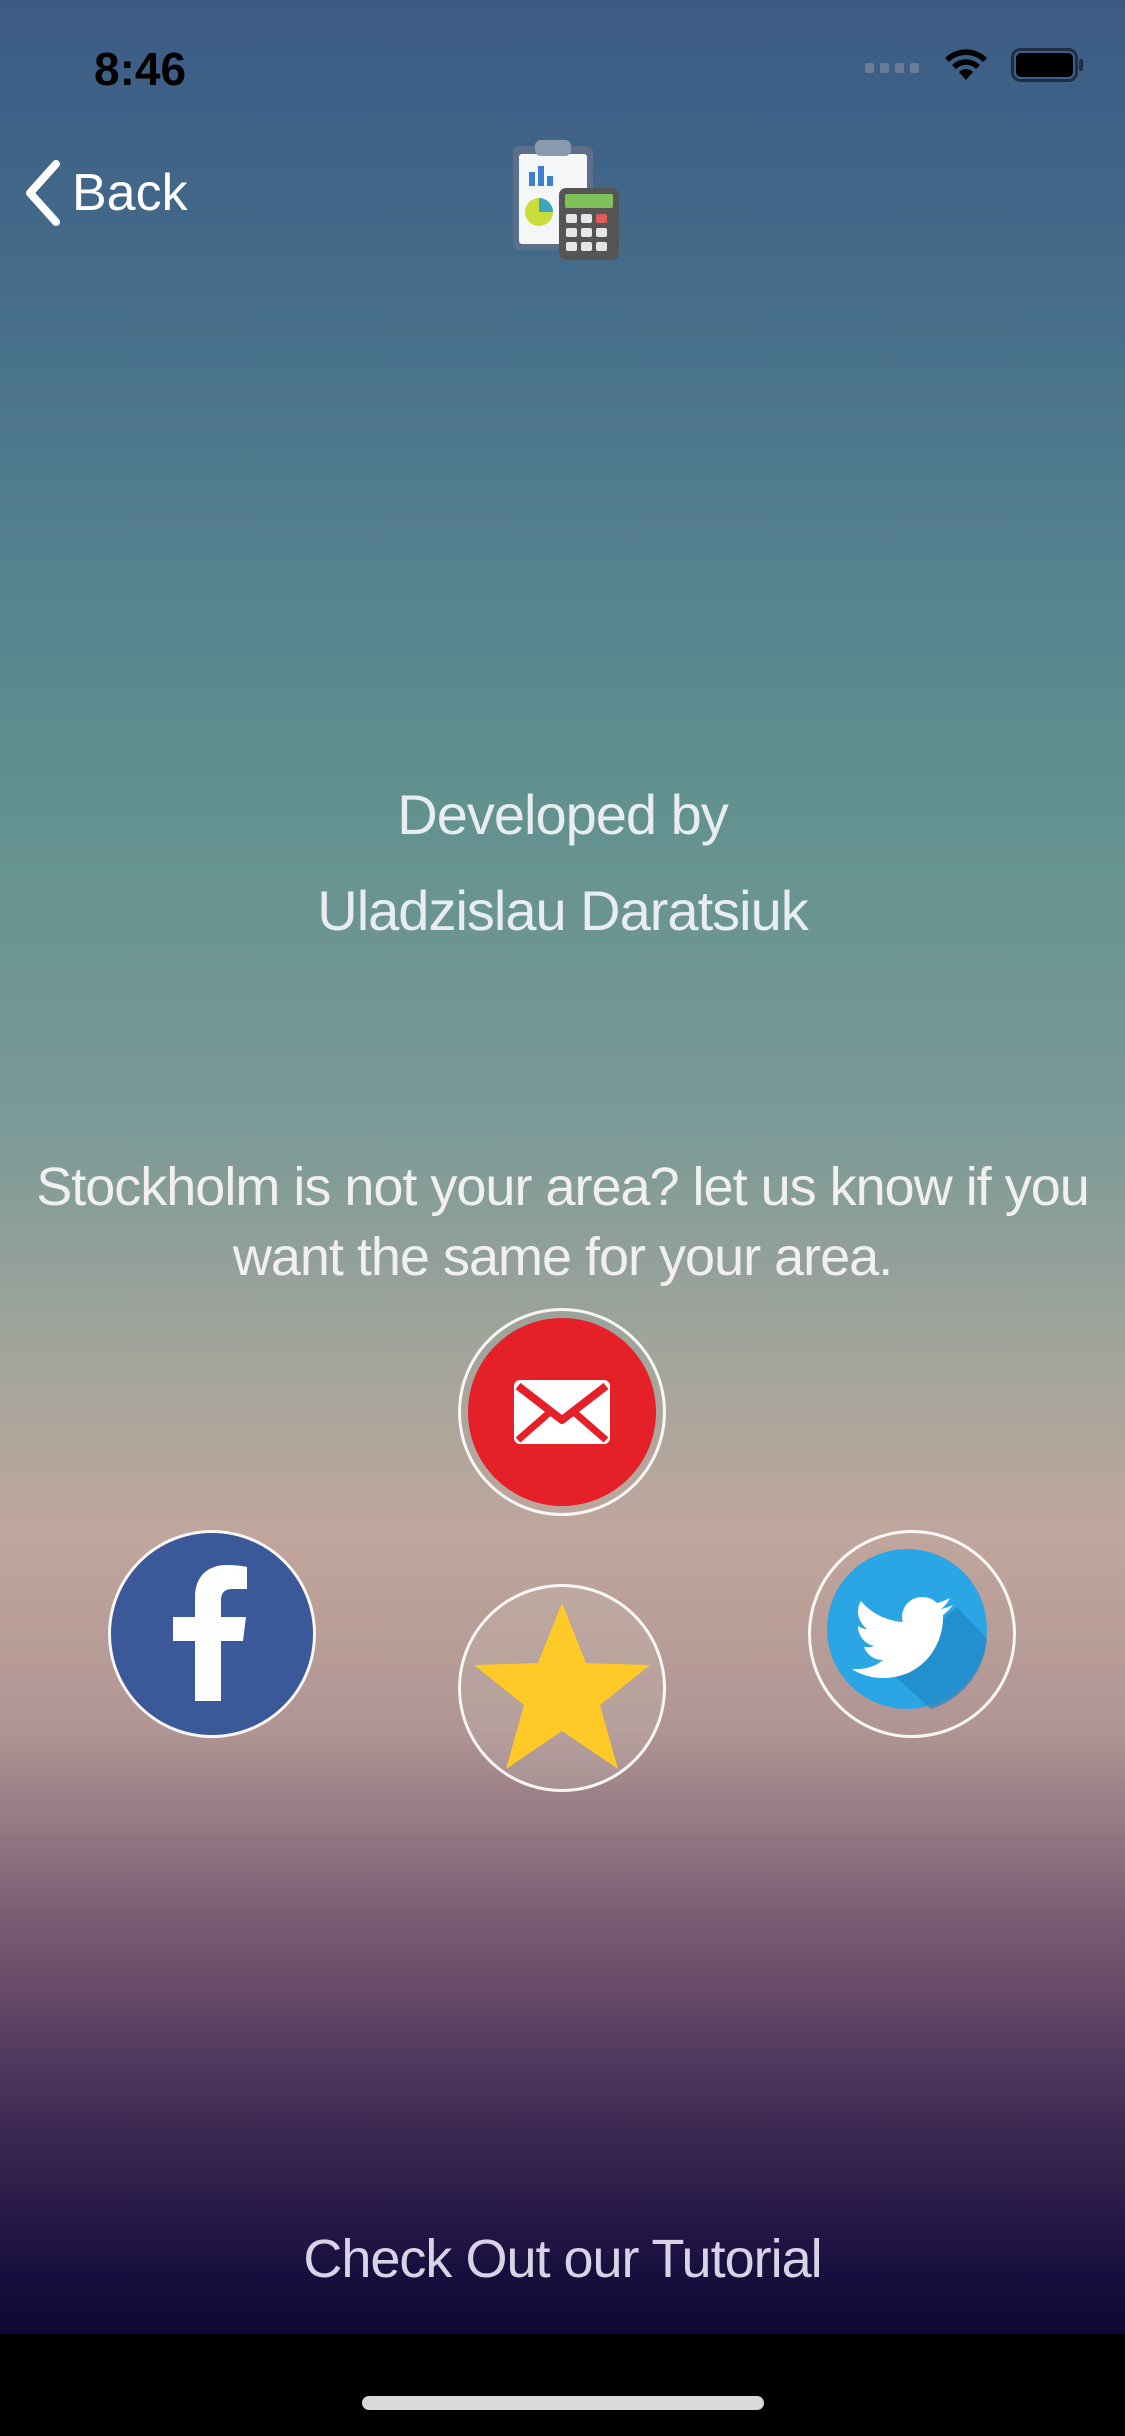 The height and width of the screenshot is (2436, 1125). I want to click on home-indicator, so click(563, 2403).